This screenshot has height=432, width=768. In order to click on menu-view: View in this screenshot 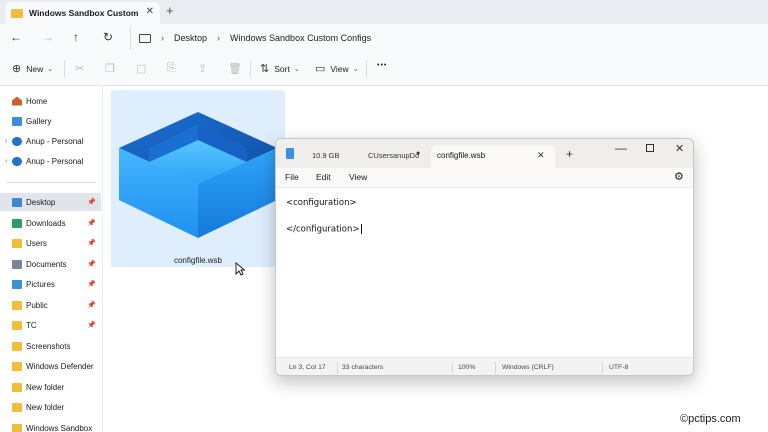, I will do `click(358, 177)`.